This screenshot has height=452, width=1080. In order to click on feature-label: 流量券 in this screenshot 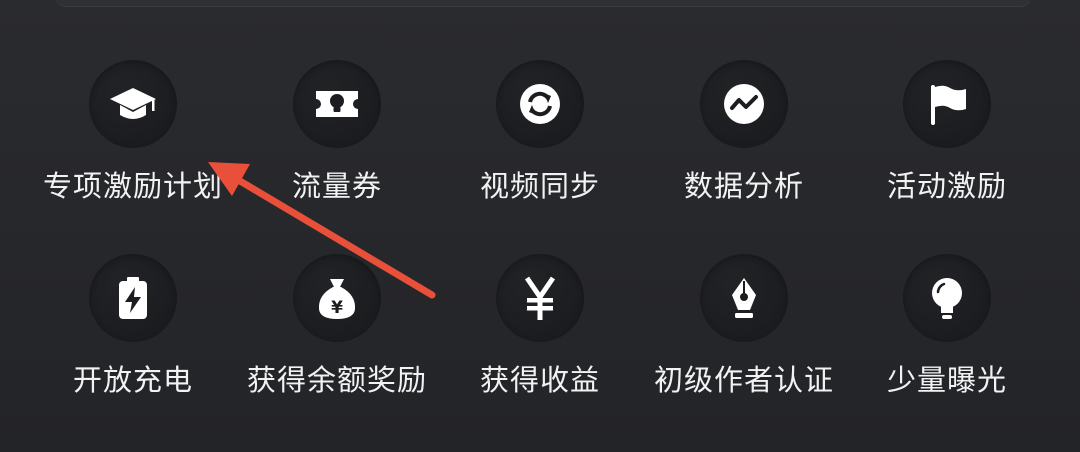, I will do `click(336, 186)`.